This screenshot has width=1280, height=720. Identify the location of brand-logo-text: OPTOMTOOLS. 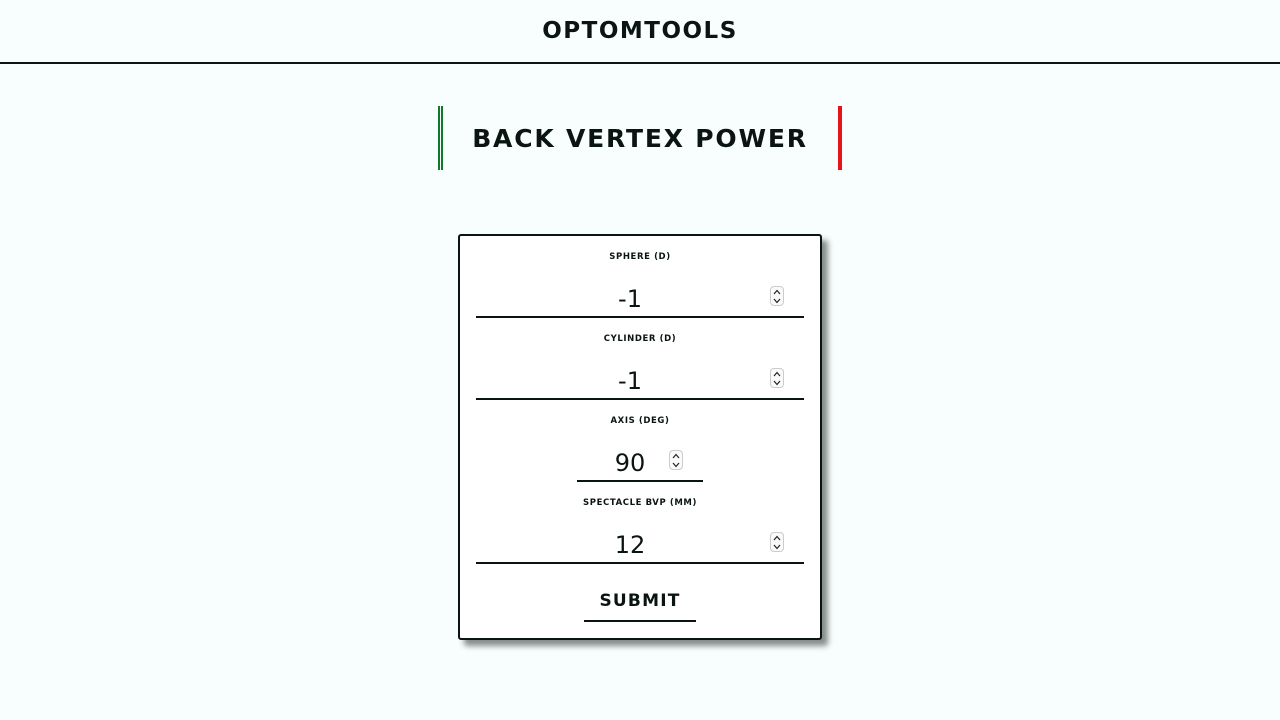
(640, 31).